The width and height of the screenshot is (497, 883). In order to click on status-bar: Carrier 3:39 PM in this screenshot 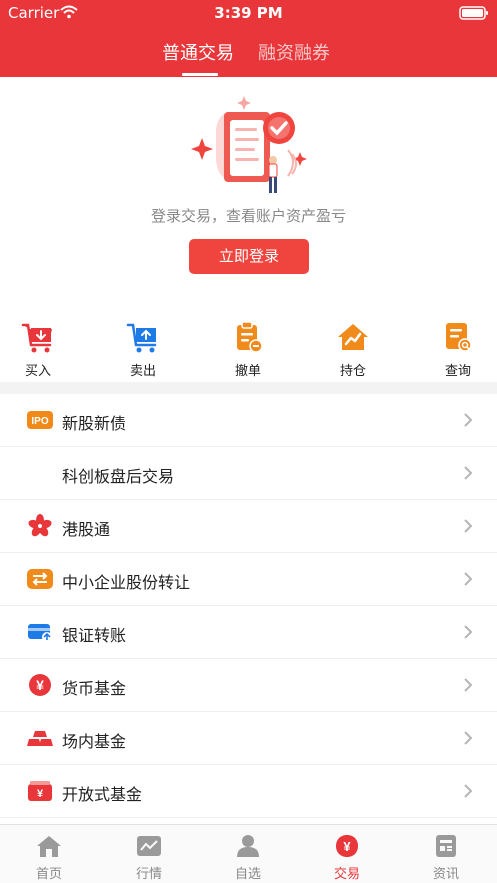, I will do `click(248, 13)`.